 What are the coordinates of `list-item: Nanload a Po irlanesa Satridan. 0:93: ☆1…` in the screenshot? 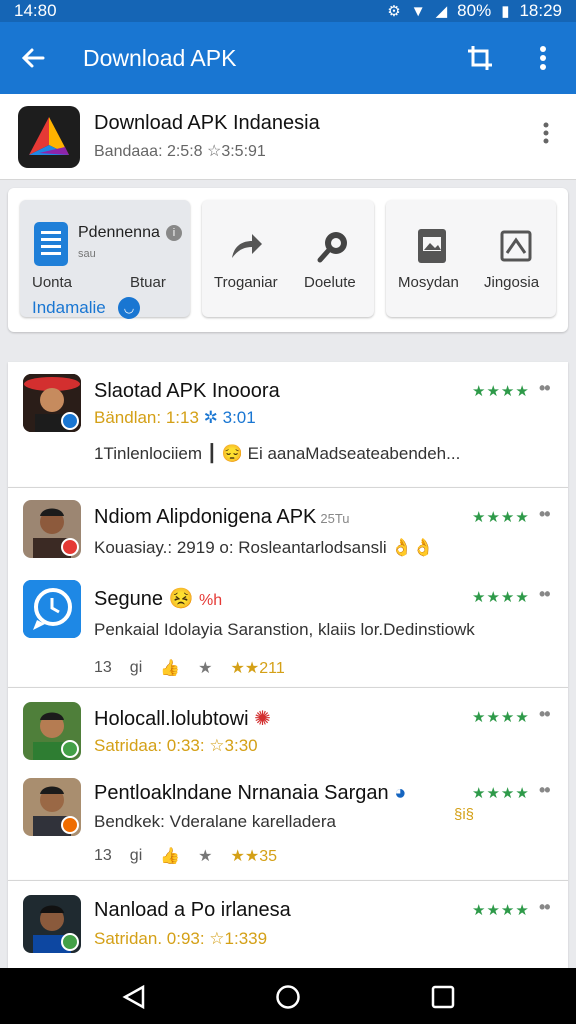 It's located at (288, 925).